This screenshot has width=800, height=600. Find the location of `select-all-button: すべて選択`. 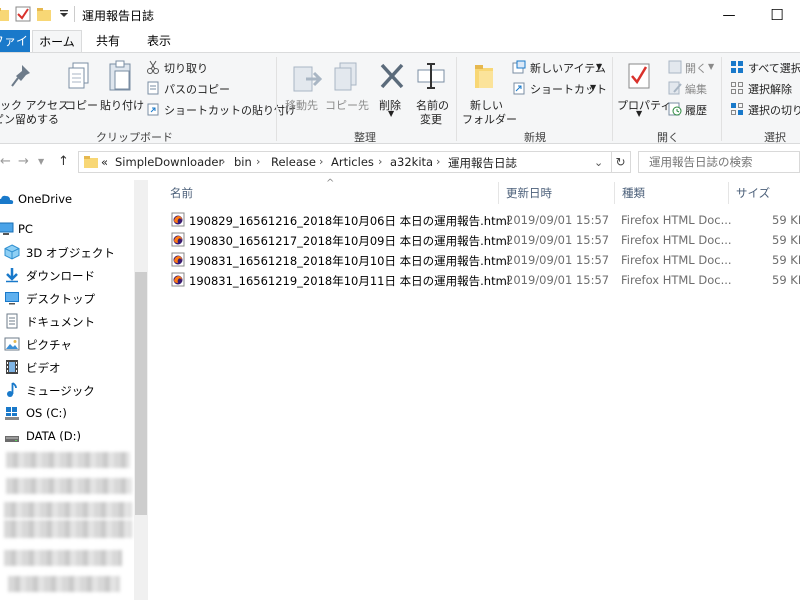

select-all-button: すべて選択 is located at coordinates (774, 68).